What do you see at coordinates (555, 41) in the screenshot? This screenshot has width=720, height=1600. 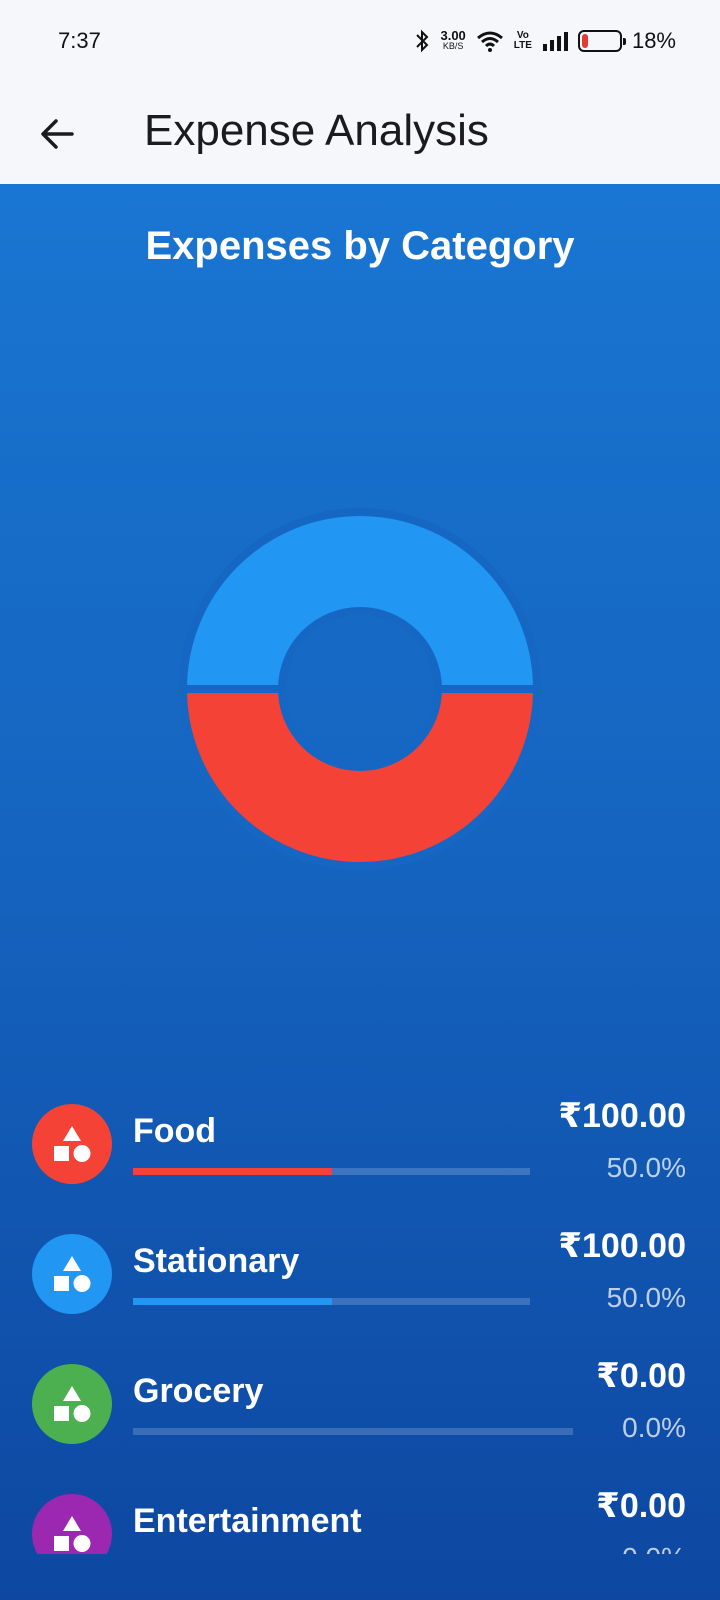 I see `signal-icon` at bounding box center [555, 41].